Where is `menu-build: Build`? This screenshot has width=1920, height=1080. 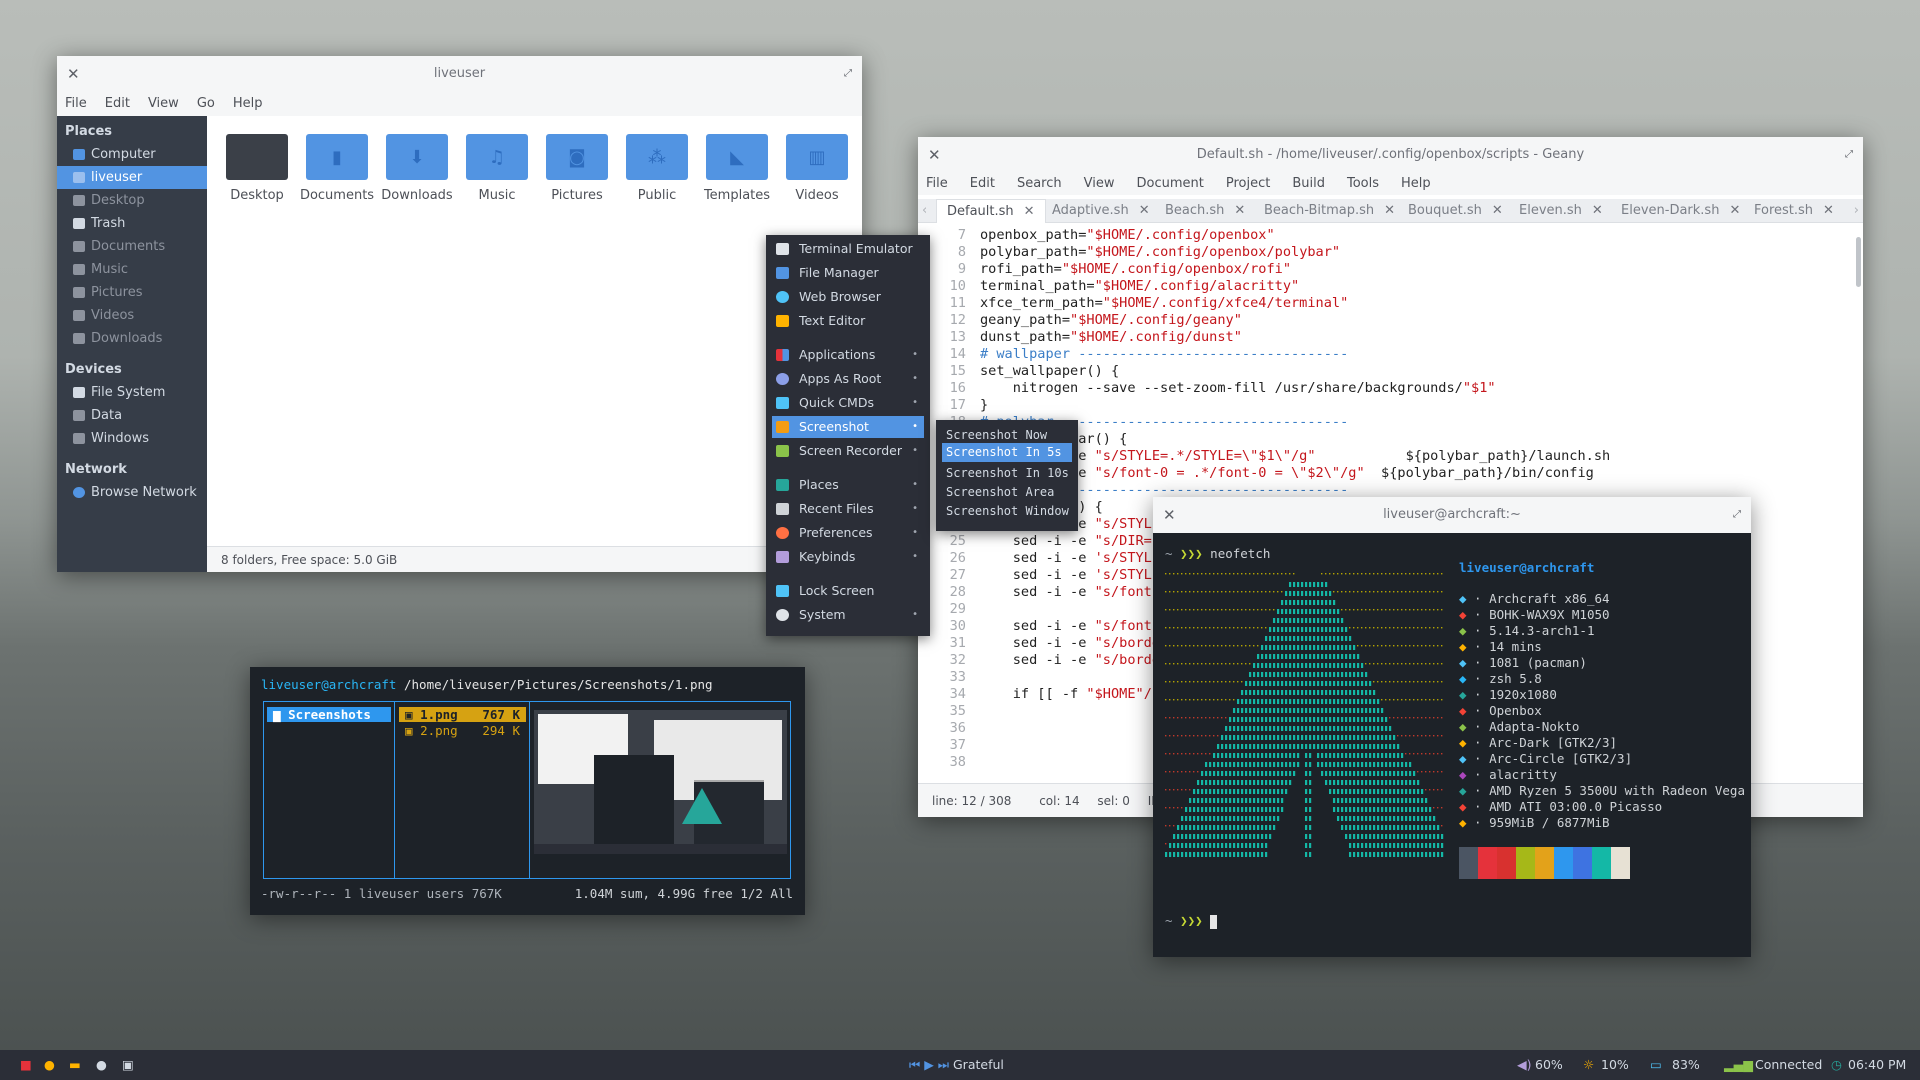 menu-build: Build is located at coordinates (1308, 184).